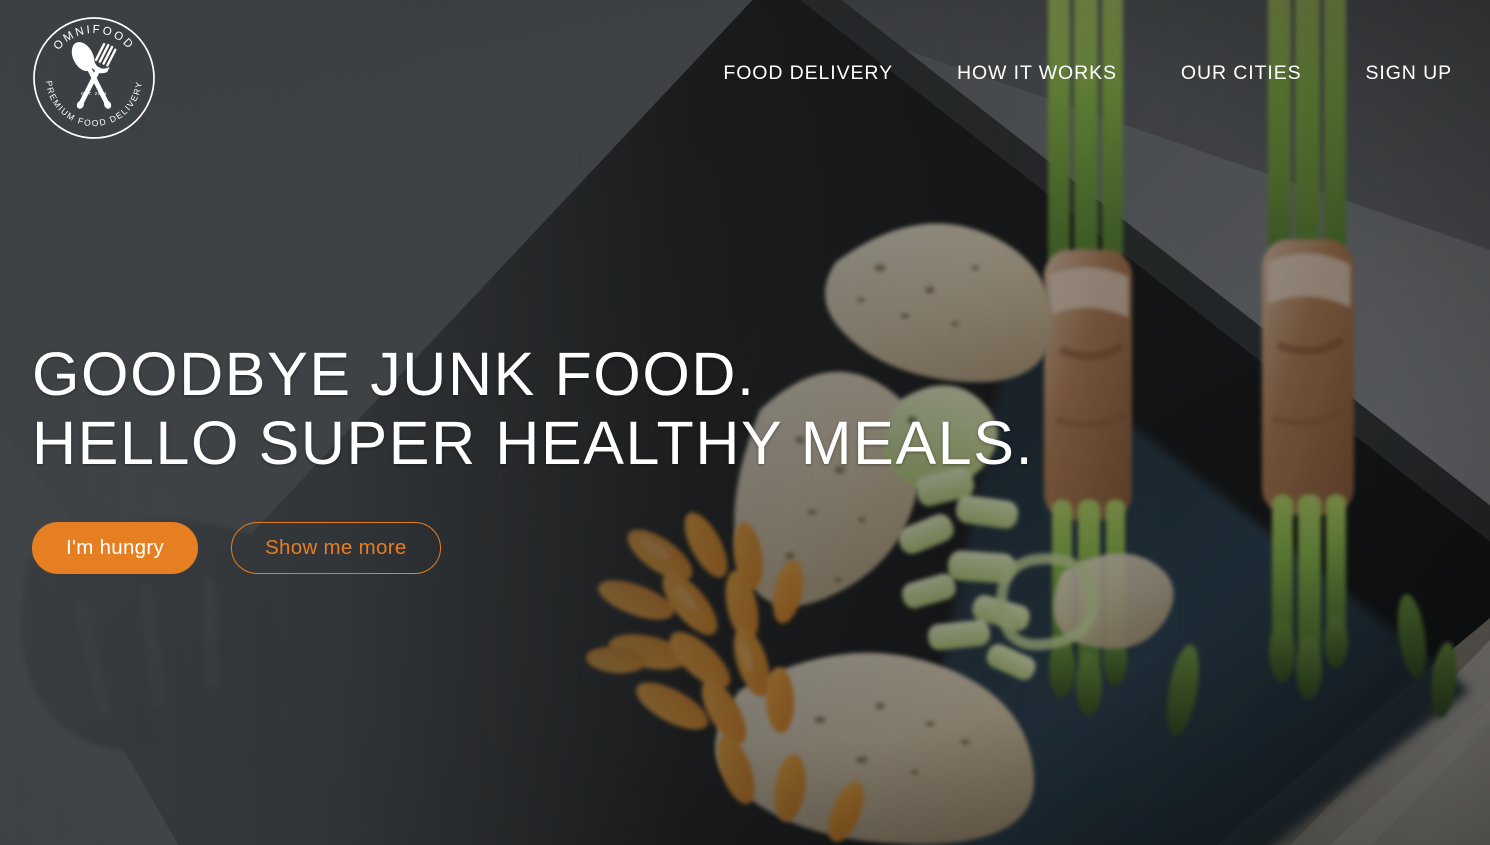 This screenshot has width=1490, height=845. I want to click on logo-bottom-text: PREMIUM FOOD DELIVERY, so click(94, 104).